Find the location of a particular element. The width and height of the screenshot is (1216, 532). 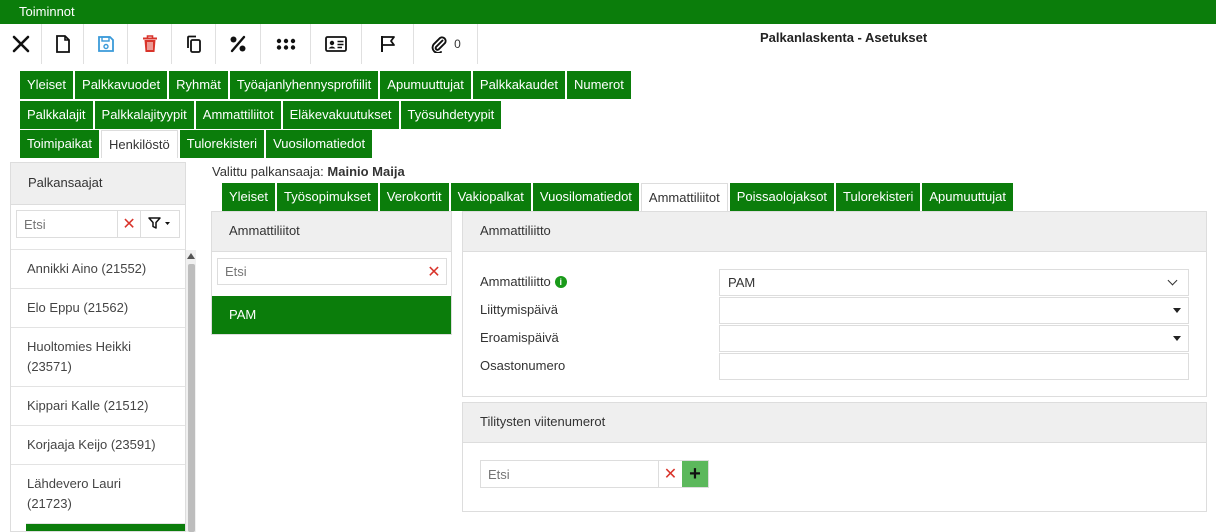

percent-button is located at coordinates (238, 44).